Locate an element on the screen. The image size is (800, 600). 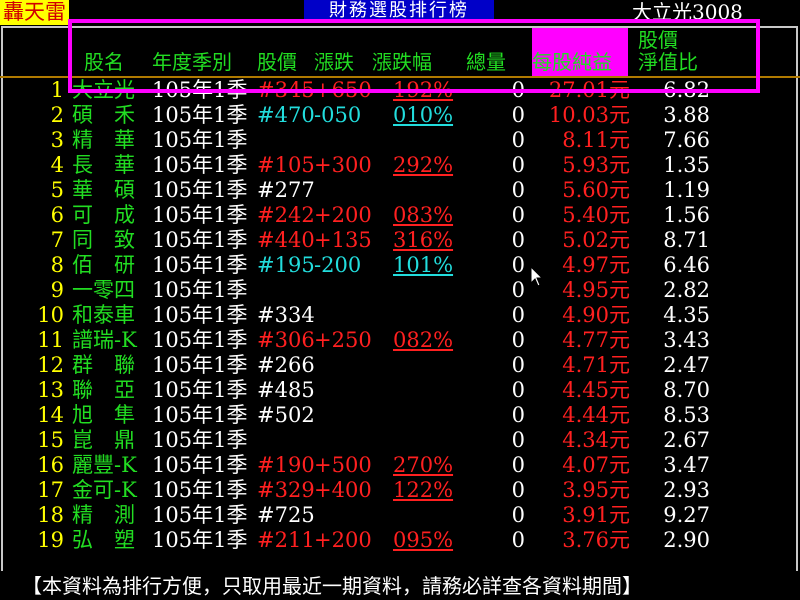
eps-cell: 5.60元 is located at coordinates (596, 190).